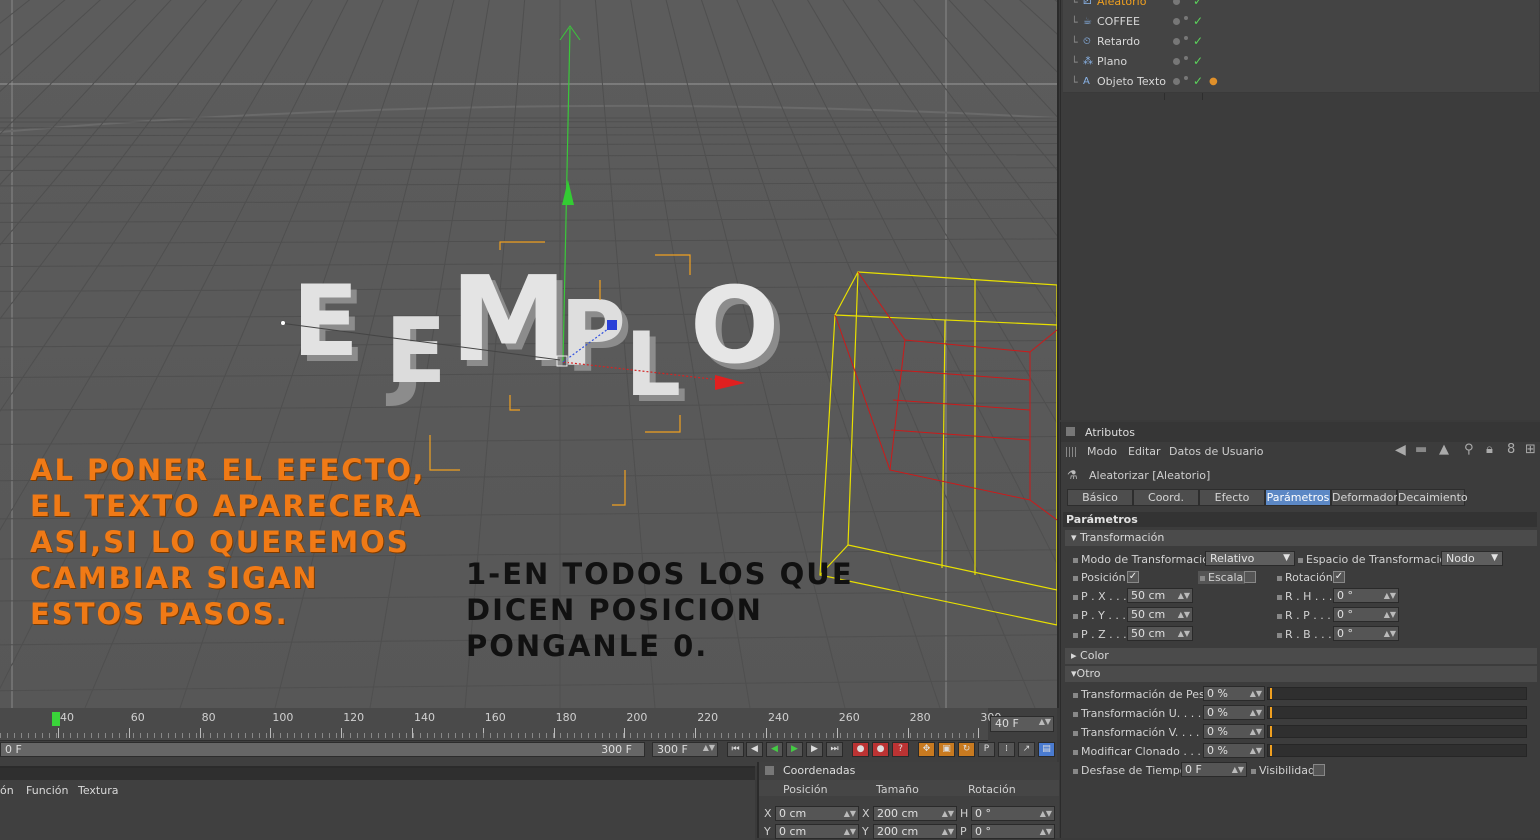  What do you see at coordinates (1339, 576) in the screenshot?
I see `rotation-checkbox: ✓` at bounding box center [1339, 576].